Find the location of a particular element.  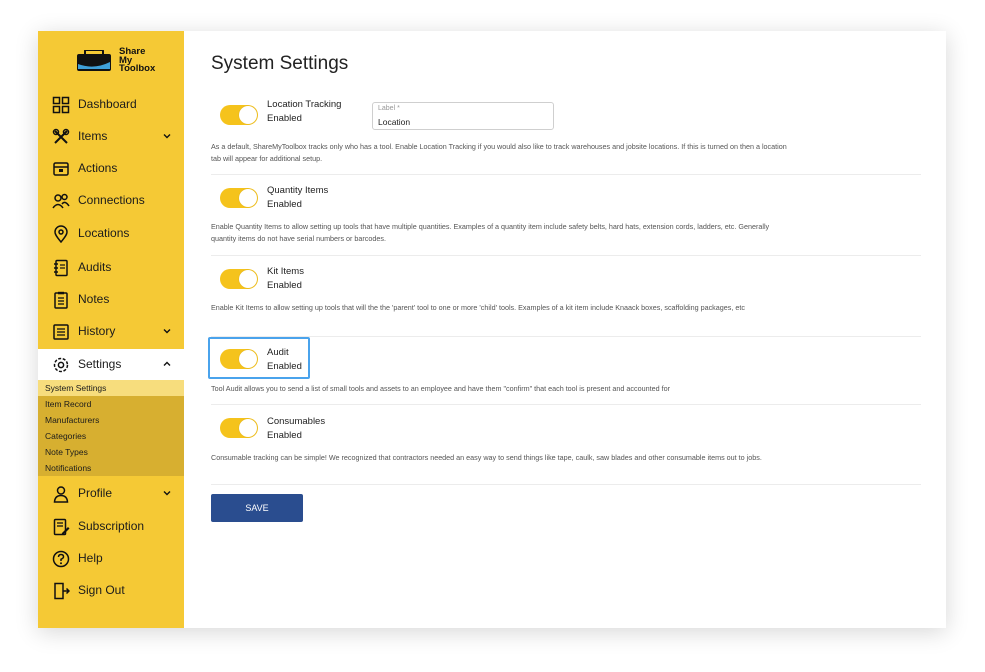

sidebar-item-label: Sign Out is located at coordinates (101, 590).